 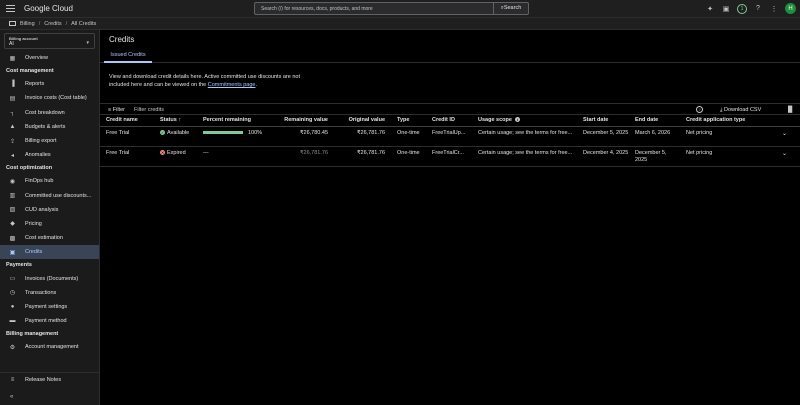 I want to click on sidebar-item-label: Invoices (Documents), so click(x=52, y=278).